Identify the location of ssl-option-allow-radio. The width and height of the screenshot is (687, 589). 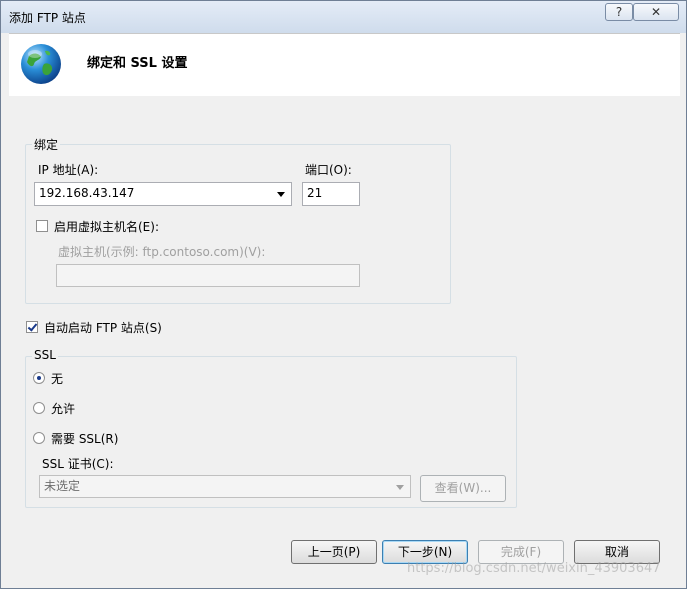
(39, 408).